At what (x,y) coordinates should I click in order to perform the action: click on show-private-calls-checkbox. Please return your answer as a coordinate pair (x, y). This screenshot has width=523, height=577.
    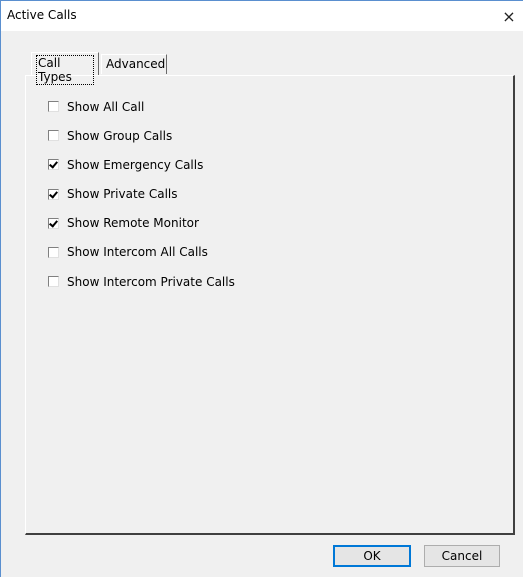
    Looking at the image, I should click on (53, 194).